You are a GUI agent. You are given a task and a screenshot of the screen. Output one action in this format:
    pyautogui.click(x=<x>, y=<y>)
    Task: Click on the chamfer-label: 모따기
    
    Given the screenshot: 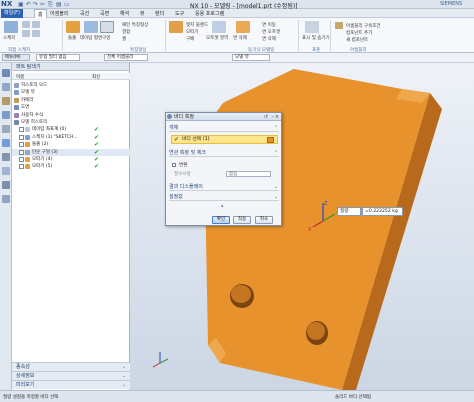 What is the action you would take?
    pyautogui.click(x=192, y=32)
    